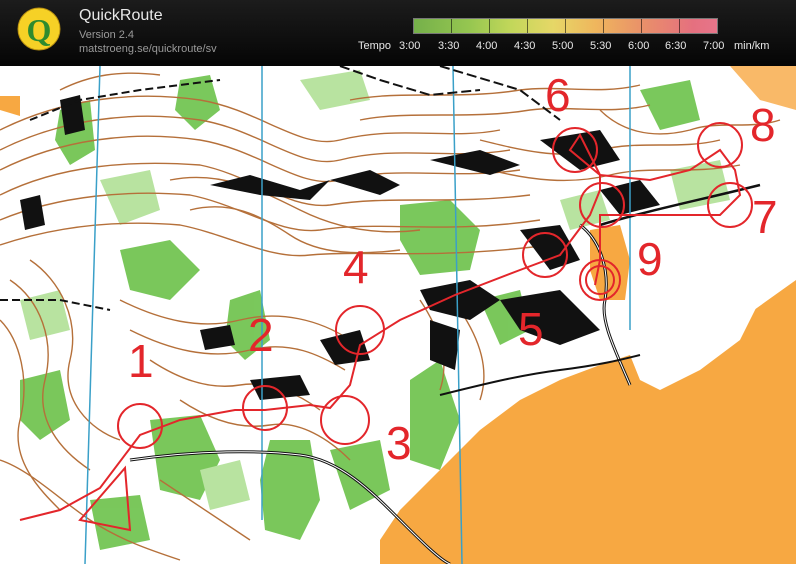  What do you see at coordinates (765, 217) in the screenshot?
I see `control-number-7: 7` at bounding box center [765, 217].